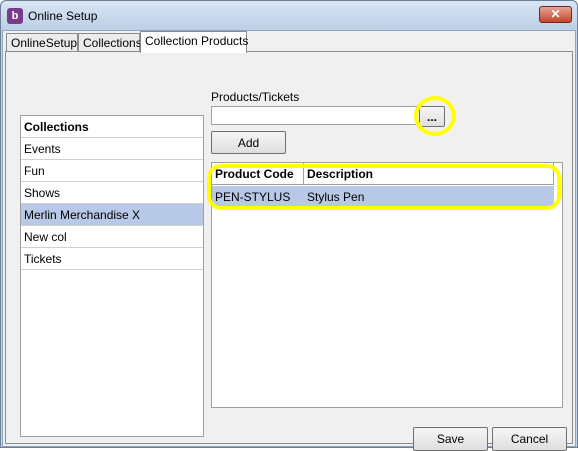 This screenshot has width=578, height=451. I want to click on tab-collection-products: Collection Products, so click(194, 42).